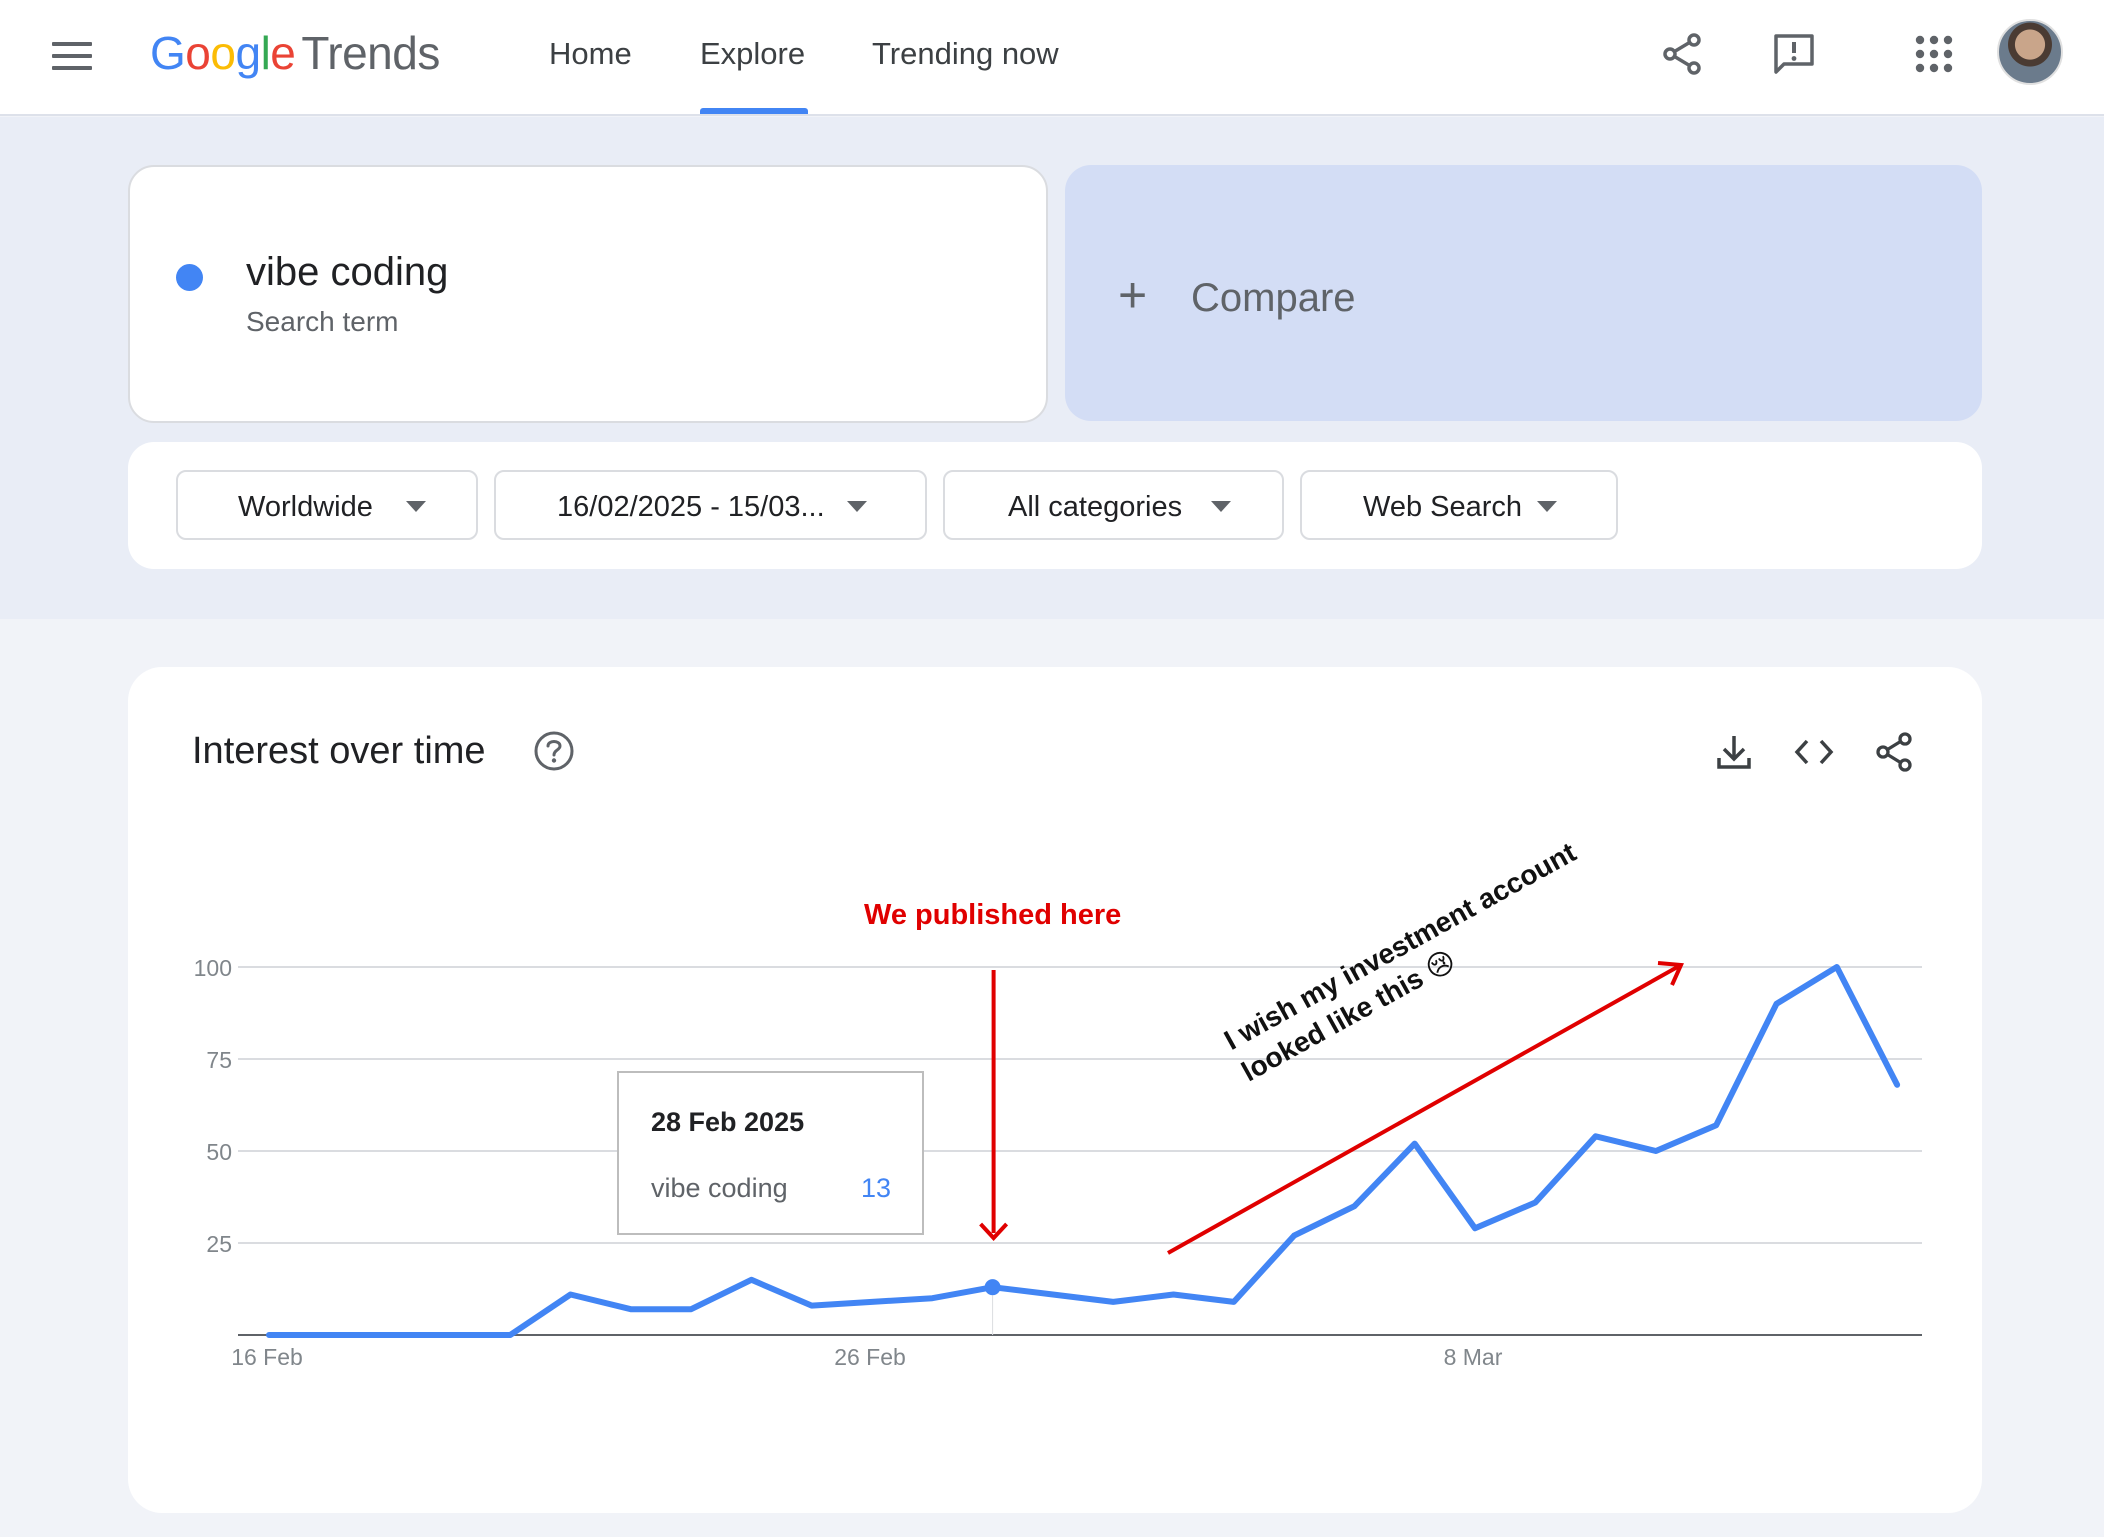 This screenshot has width=2104, height=1537. I want to click on y-tick-label: 100, so click(213, 968).